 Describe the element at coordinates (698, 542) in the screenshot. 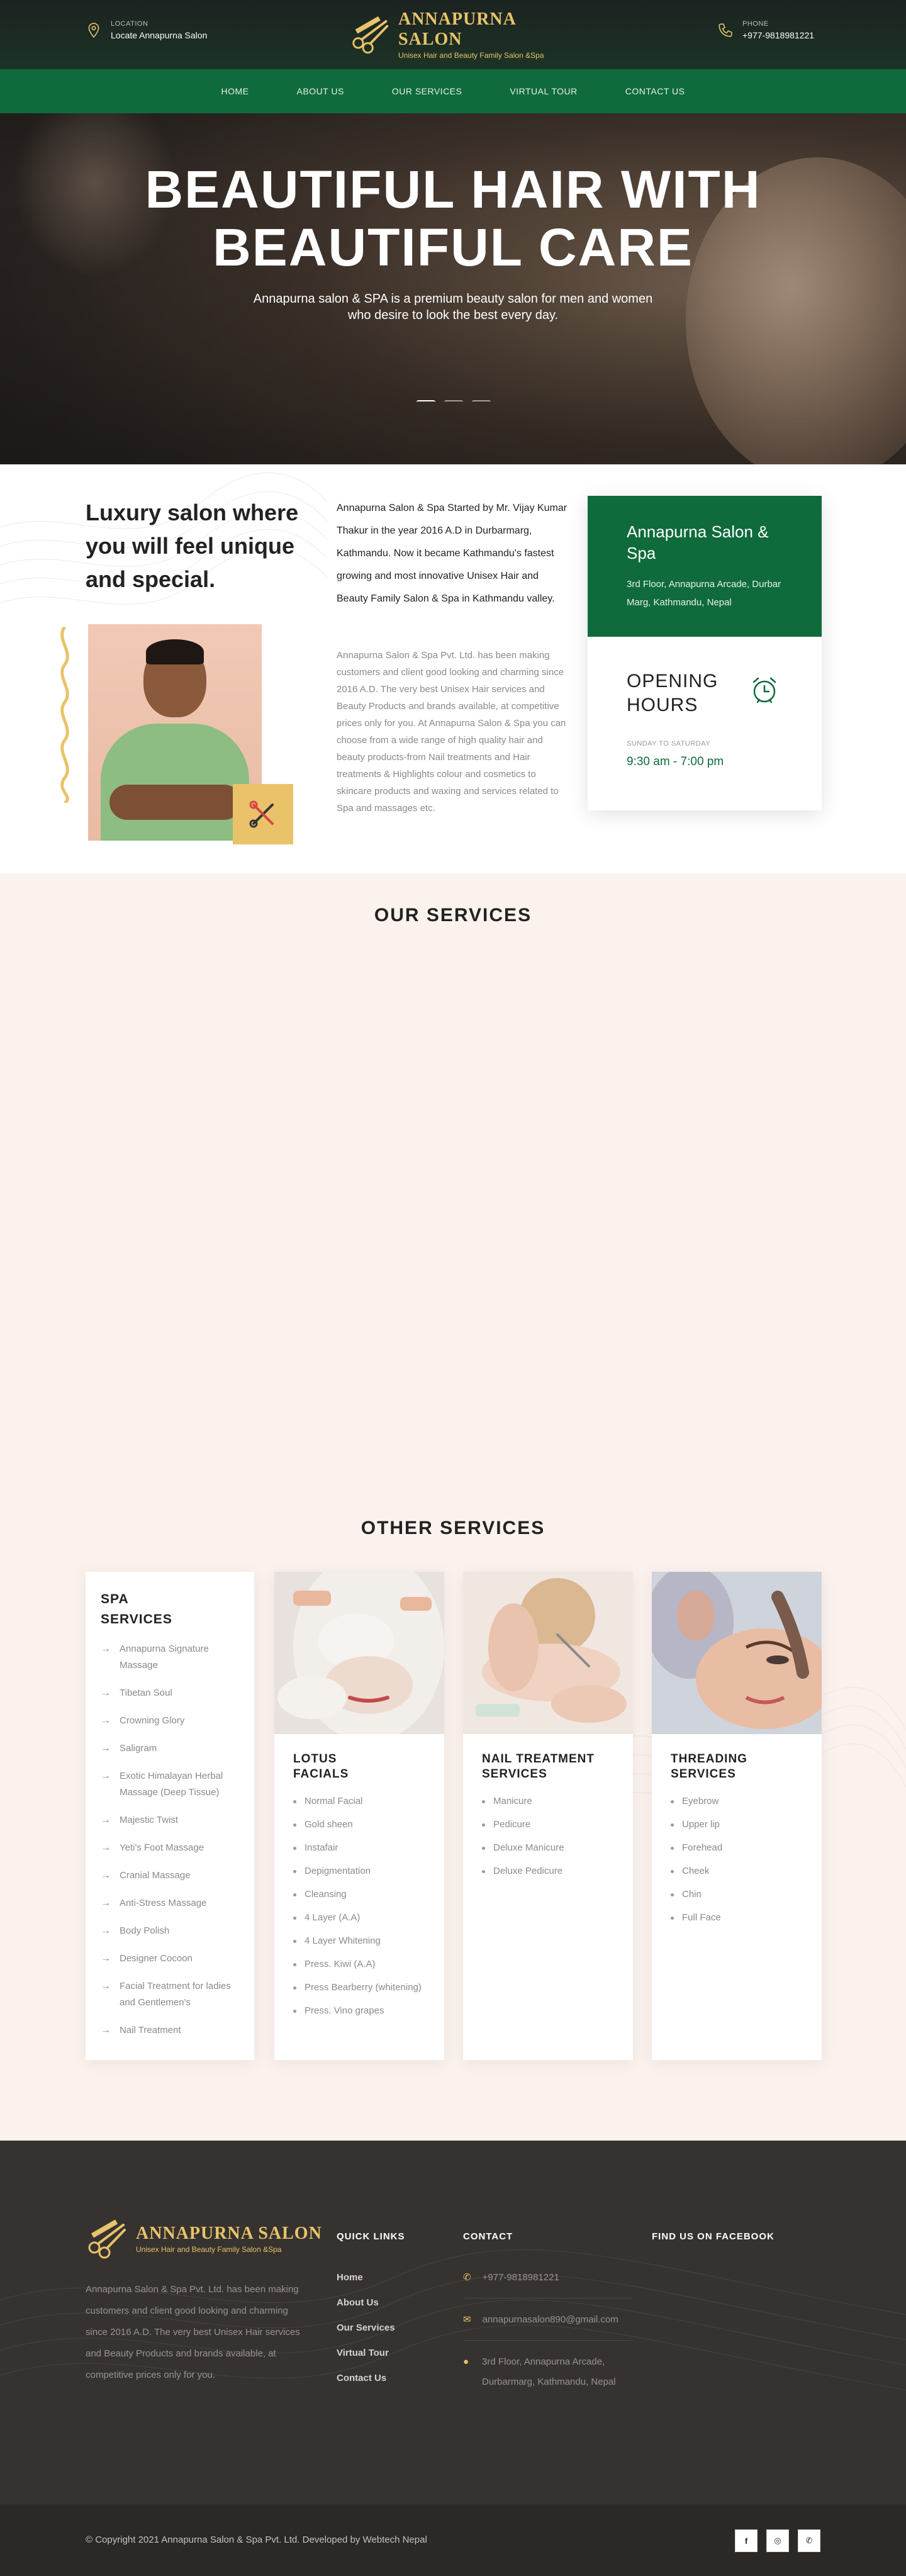

I see `salon-name: Annapurna Salon & Spa` at that location.